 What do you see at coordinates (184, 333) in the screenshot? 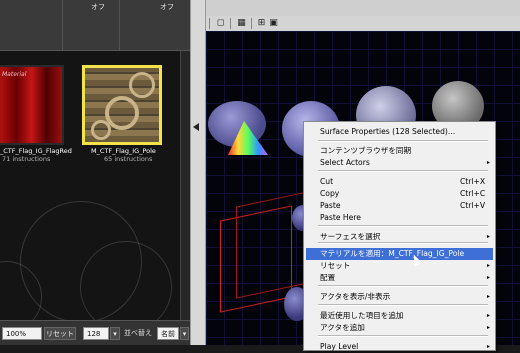
I see `sort-dropdown-icon: ▾` at bounding box center [184, 333].